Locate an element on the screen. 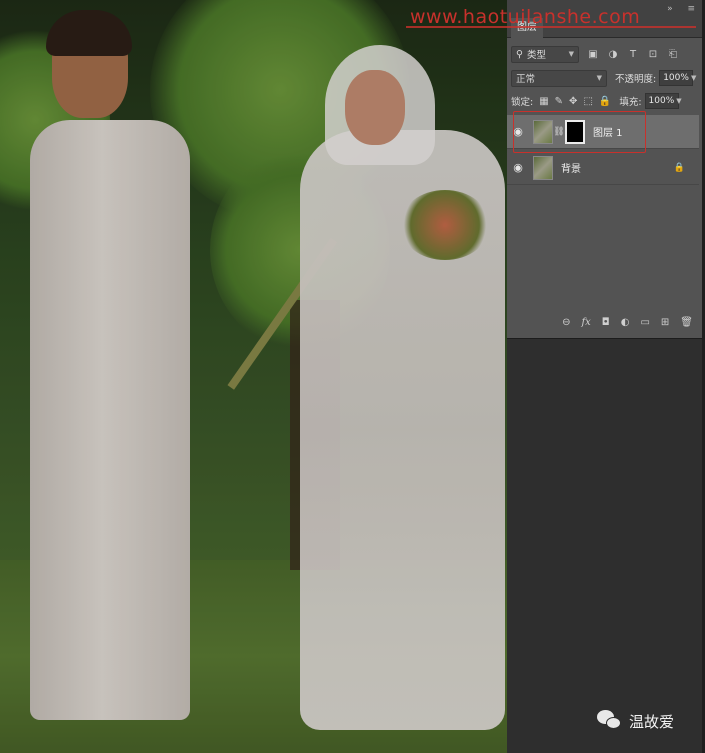 The height and width of the screenshot is (753, 705). group-icon: ▭ is located at coordinates (644, 322).